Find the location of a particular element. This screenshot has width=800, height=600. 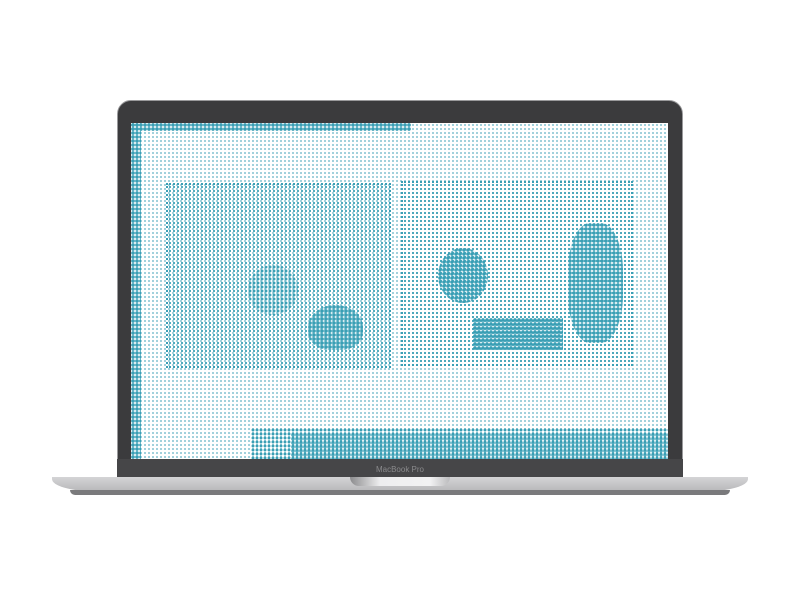

right-panel-shape is located at coordinates (463, 275).